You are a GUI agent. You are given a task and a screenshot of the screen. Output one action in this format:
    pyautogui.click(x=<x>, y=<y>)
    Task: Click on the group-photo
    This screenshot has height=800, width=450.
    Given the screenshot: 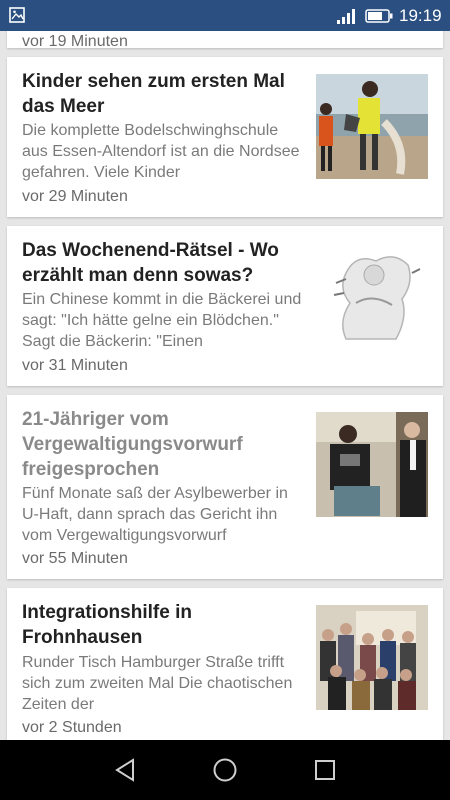 What is the action you would take?
    pyautogui.click(x=372, y=657)
    